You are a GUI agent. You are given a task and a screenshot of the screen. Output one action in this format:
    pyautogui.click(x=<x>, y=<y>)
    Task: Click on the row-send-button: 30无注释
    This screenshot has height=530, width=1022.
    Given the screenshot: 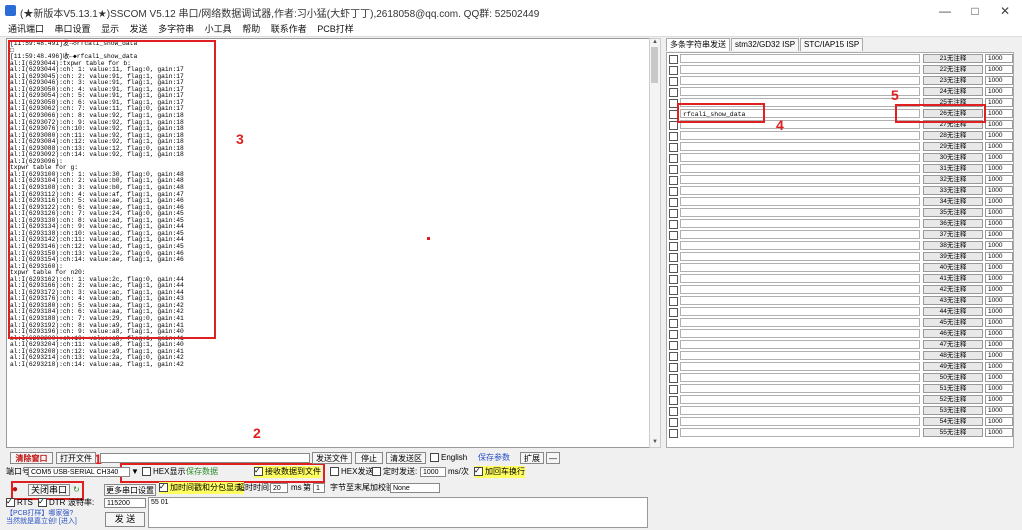 What is the action you would take?
    pyautogui.click(x=953, y=157)
    